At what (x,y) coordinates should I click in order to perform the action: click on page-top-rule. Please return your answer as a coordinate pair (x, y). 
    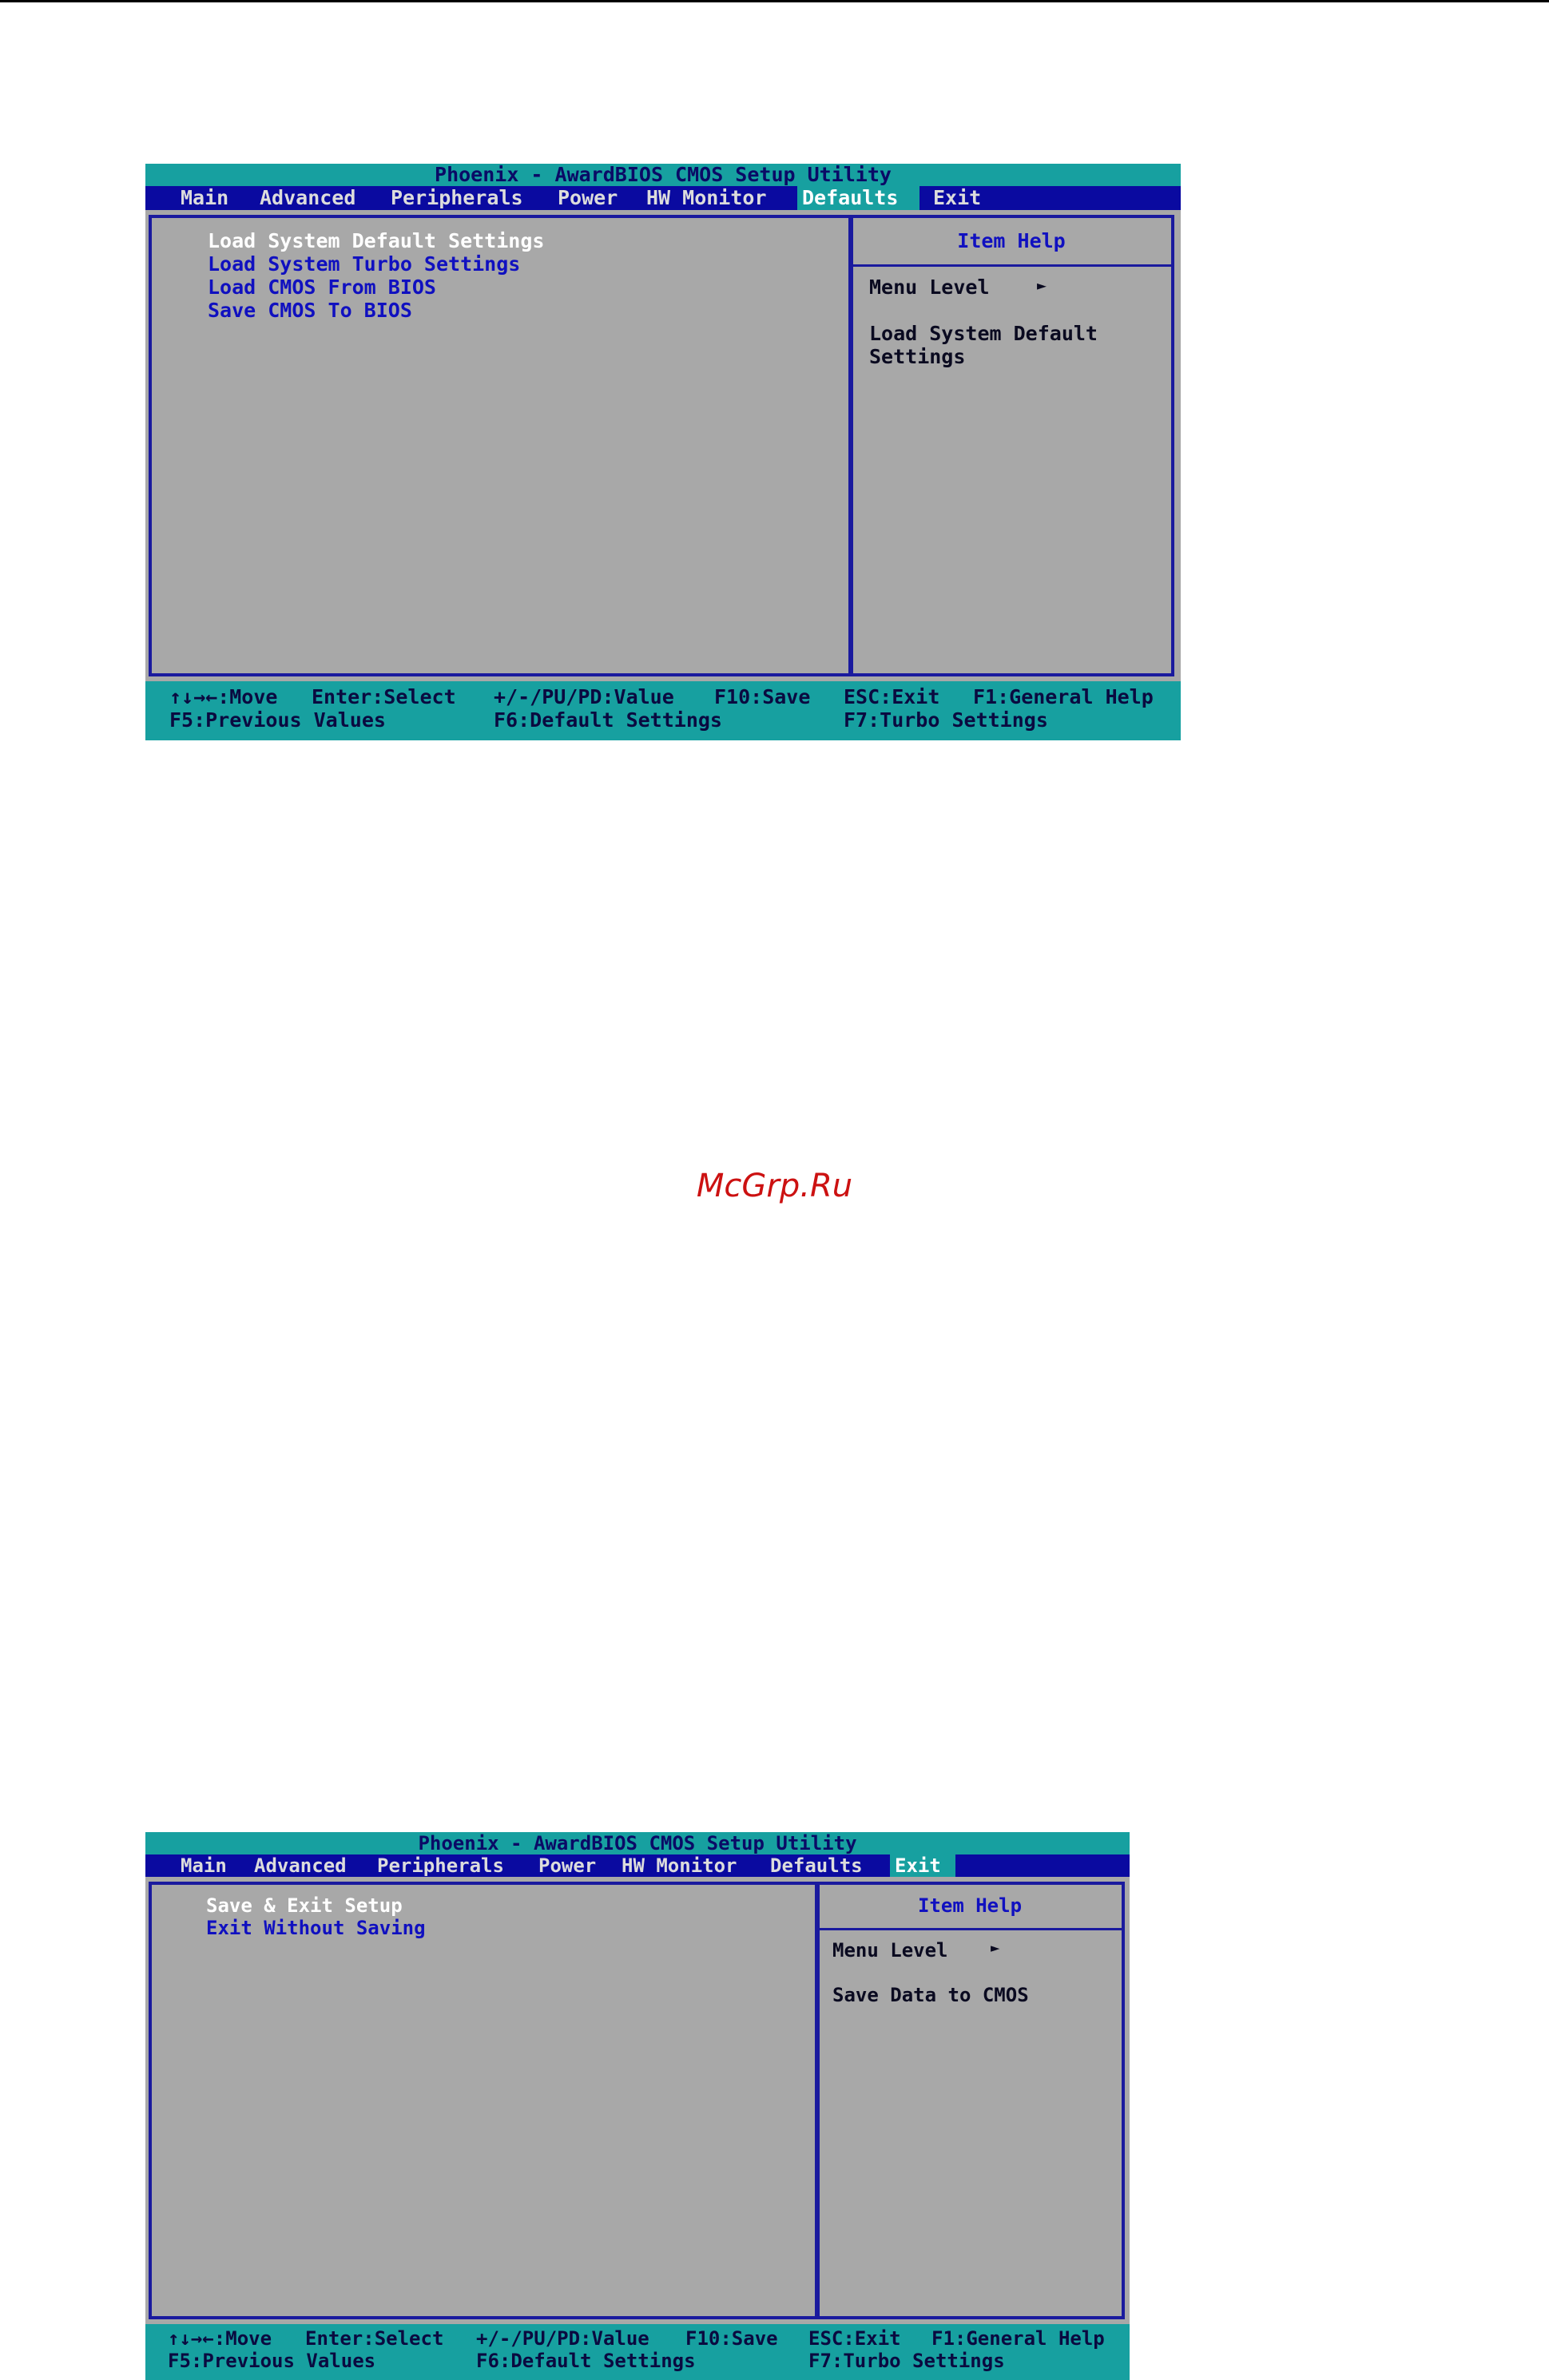
    Looking at the image, I should click on (774, 1).